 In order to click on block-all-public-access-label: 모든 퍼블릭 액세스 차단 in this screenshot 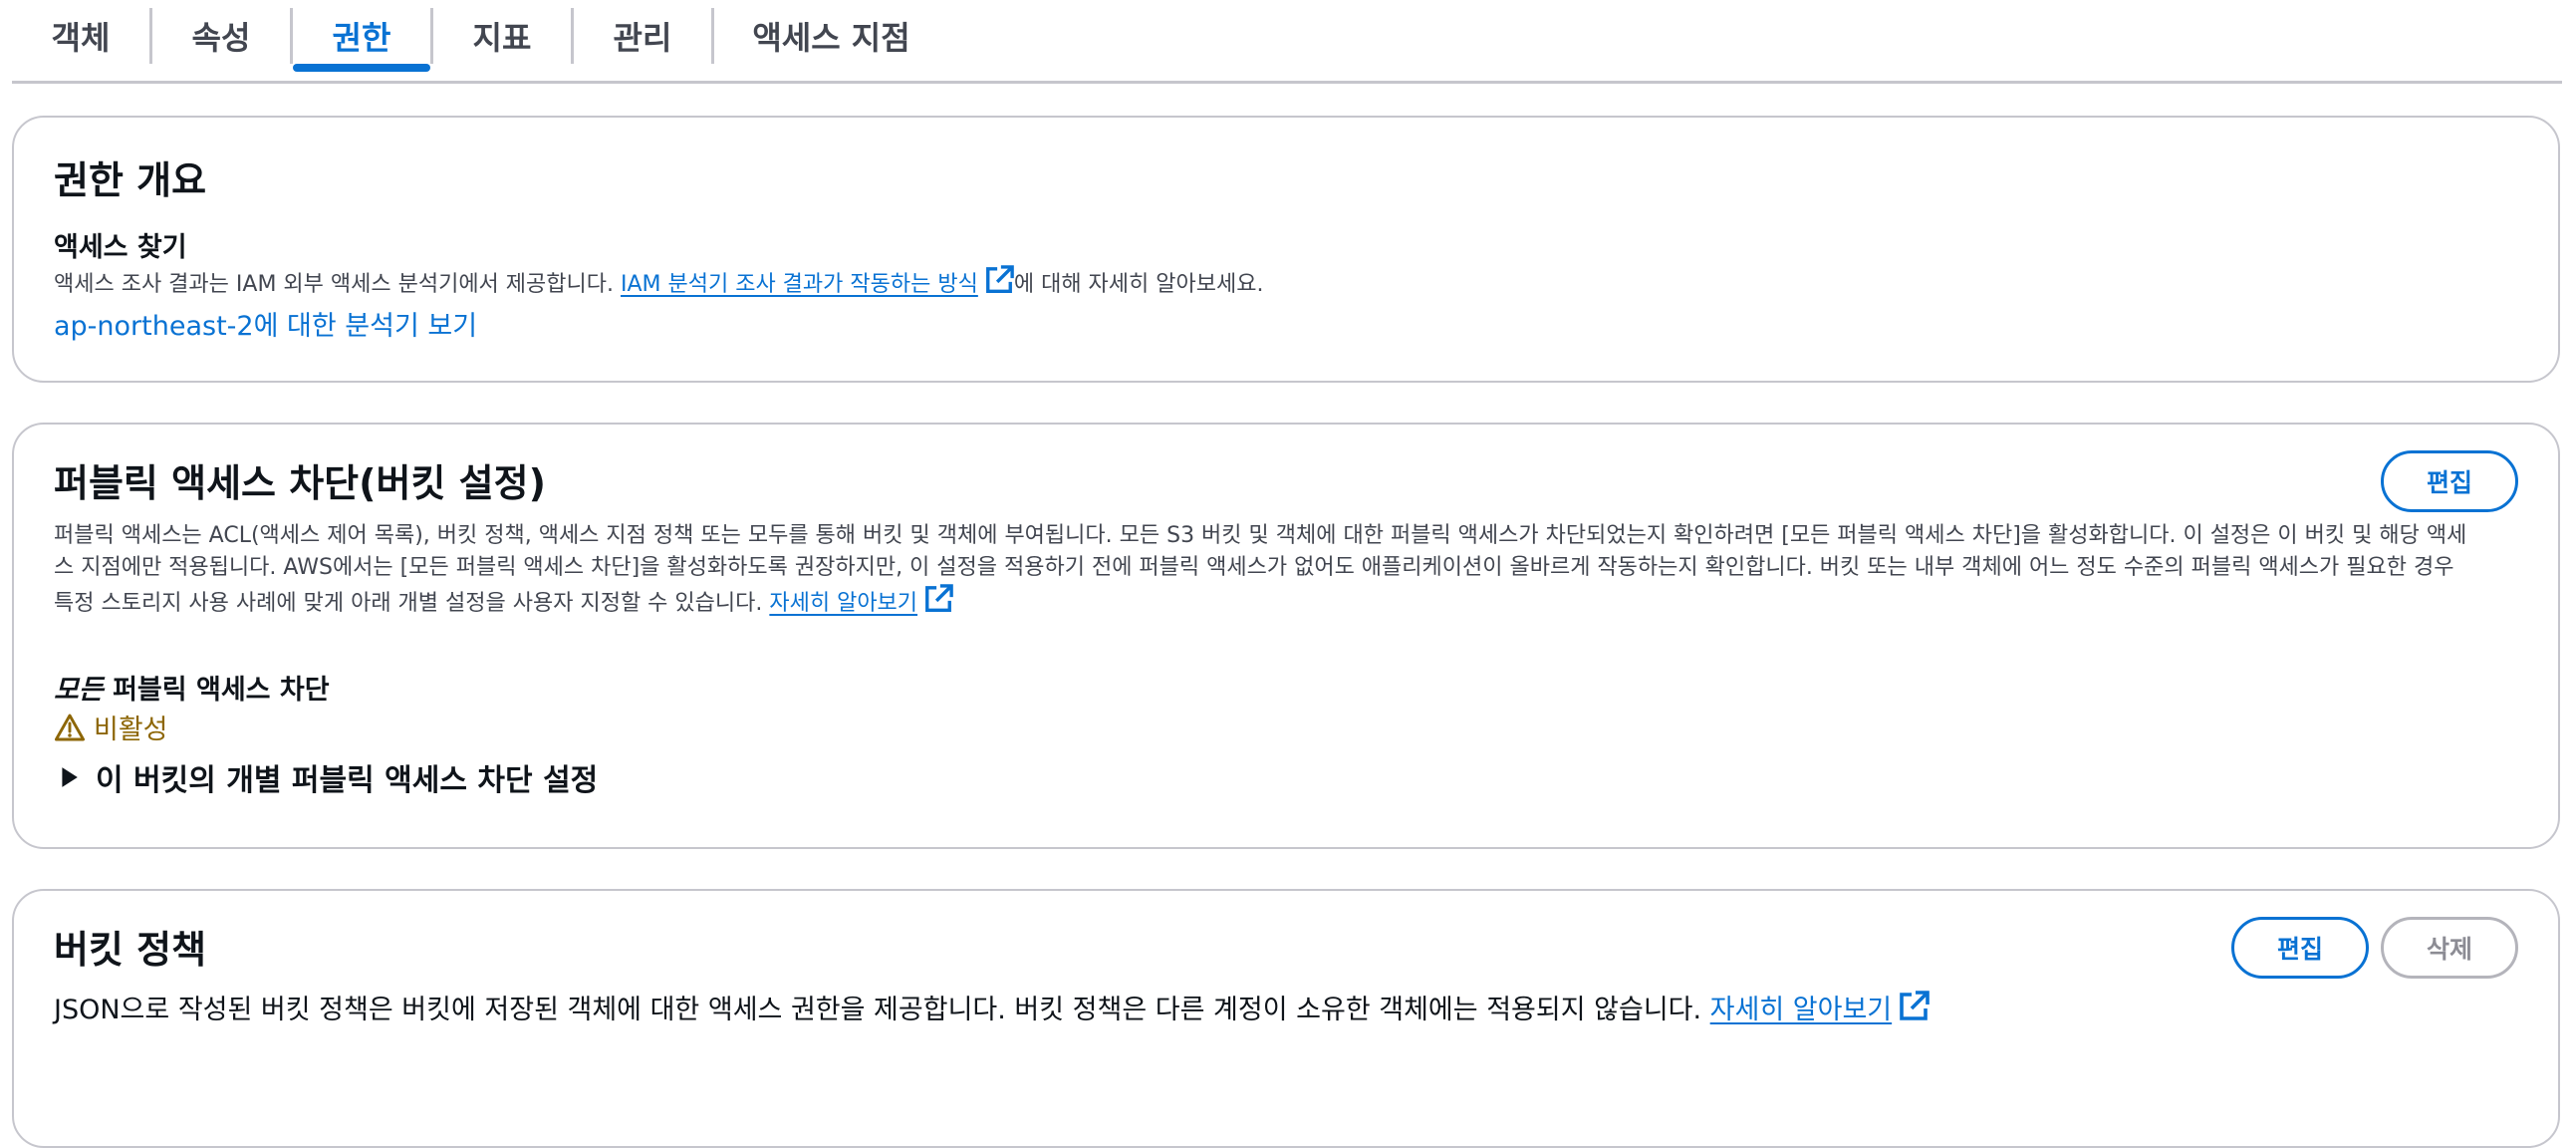, I will do `click(192, 687)`.